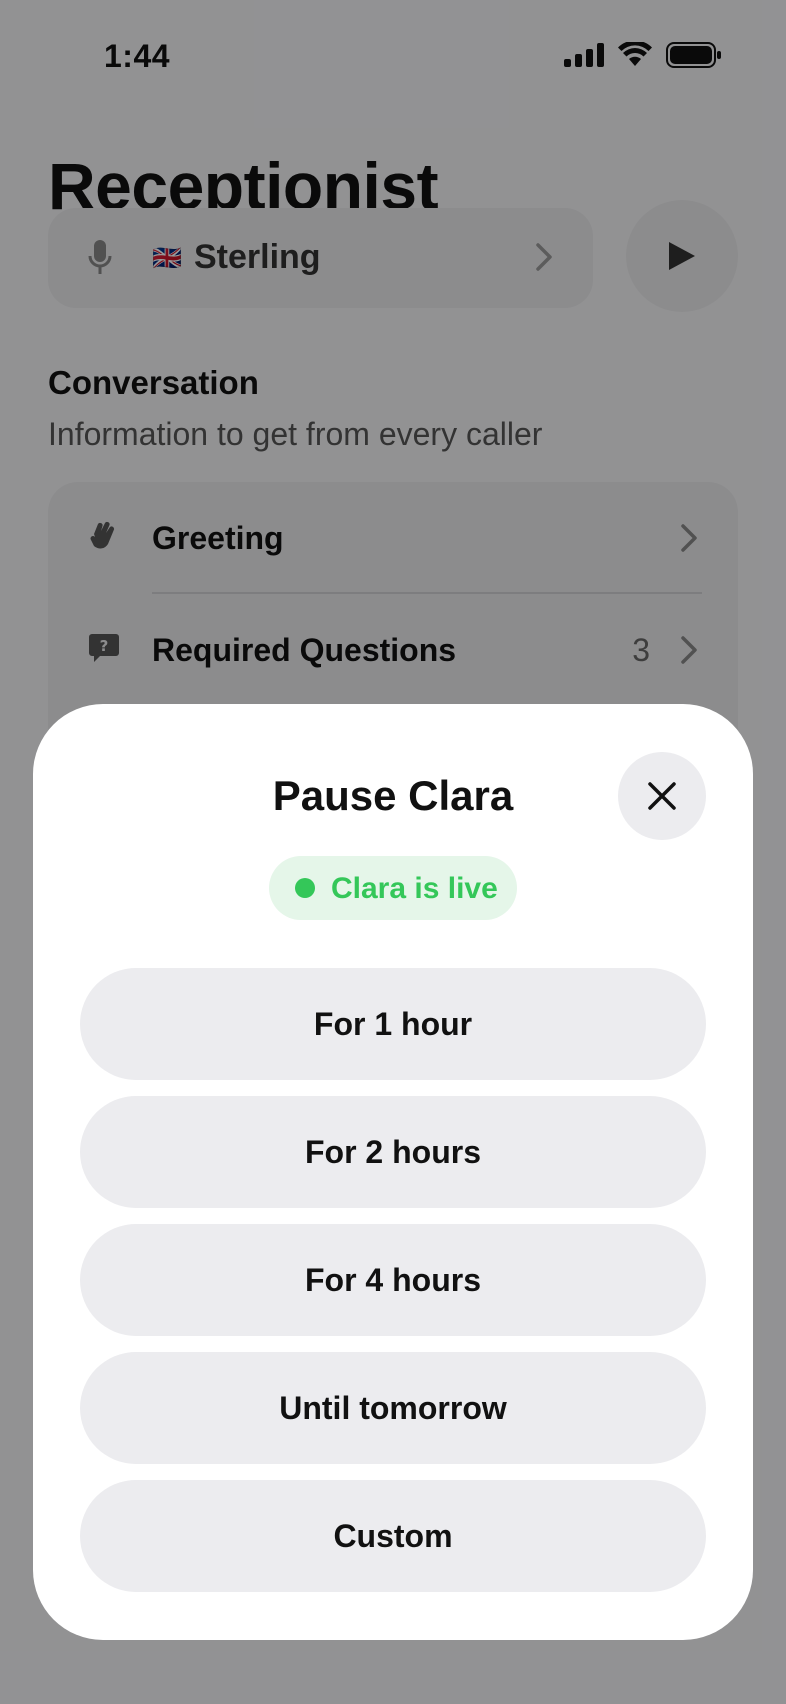 The image size is (786, 1704). What do you see at coordinates (305, 888) in the screenshot?
I see `live-dot` at bounding box center [305, 888].